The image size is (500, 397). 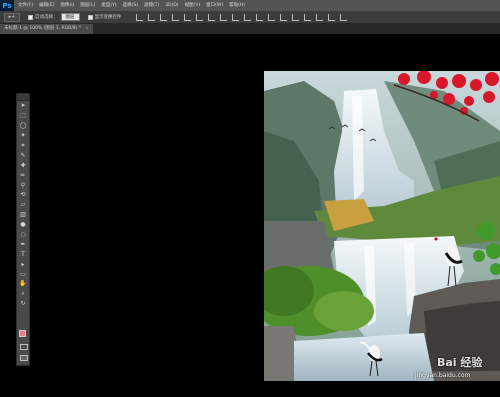 I want to click on clone-stamp-icon: ⚲, so click(x=23, y=185).